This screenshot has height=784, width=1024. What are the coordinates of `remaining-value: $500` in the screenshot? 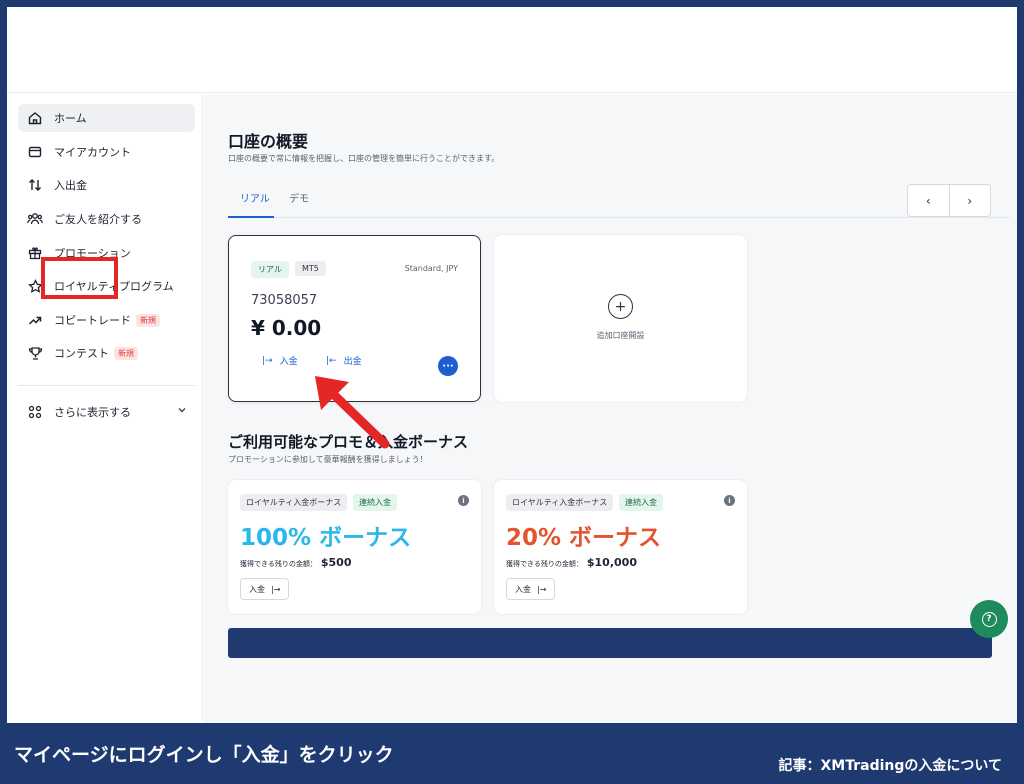 It's located at (336, 562).